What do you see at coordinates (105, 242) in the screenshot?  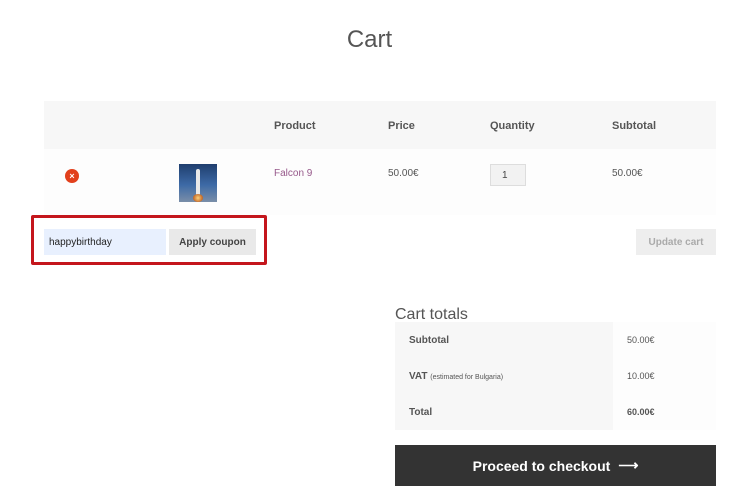 I see `coupon-code-input` at bounding box center [105, 242].